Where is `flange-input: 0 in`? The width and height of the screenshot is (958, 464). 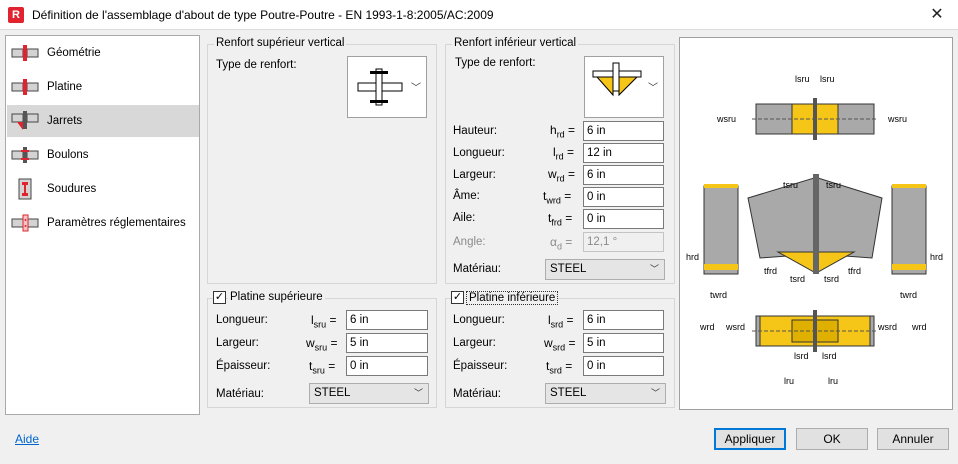 flange-input: 0 in is located at coordinates (623, 219).